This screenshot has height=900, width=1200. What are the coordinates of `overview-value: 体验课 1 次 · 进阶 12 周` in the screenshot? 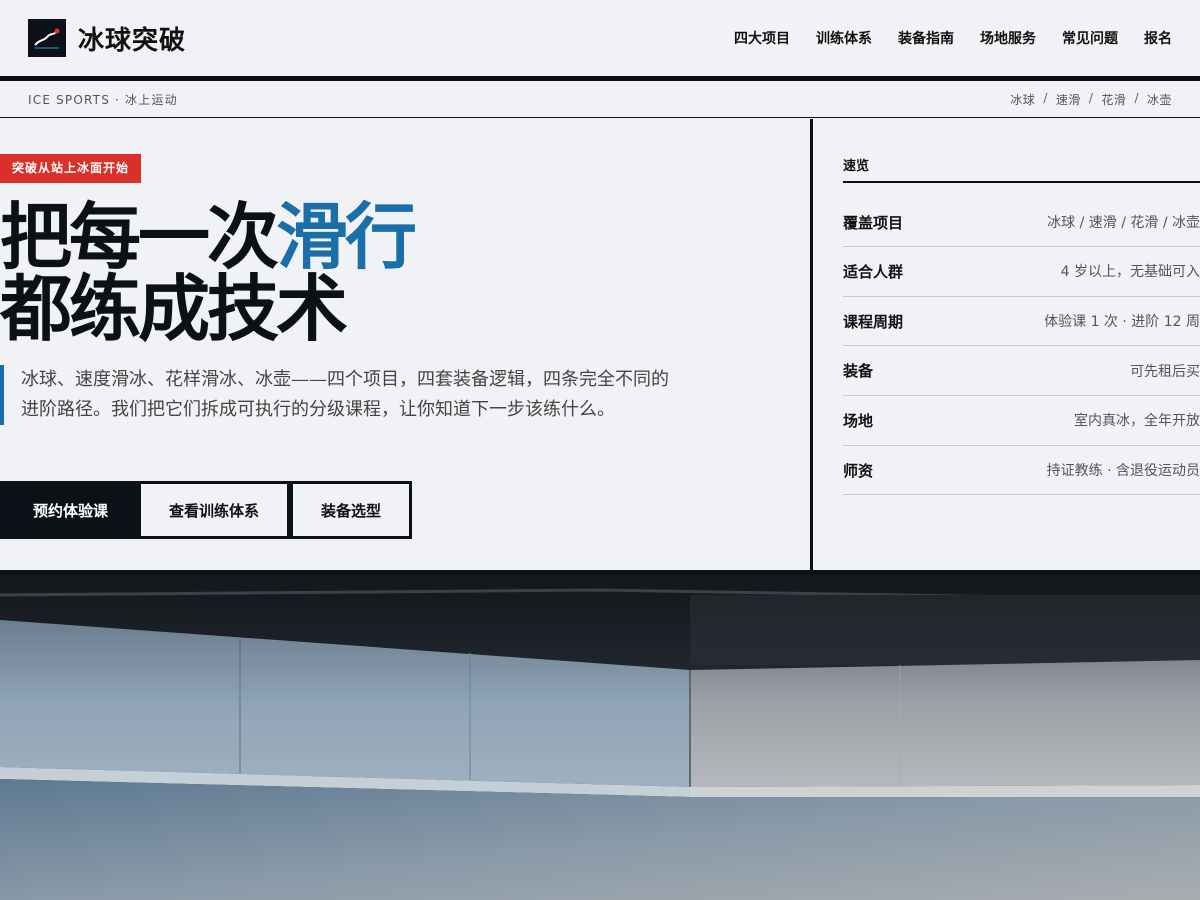 It's located at (1122, 322).